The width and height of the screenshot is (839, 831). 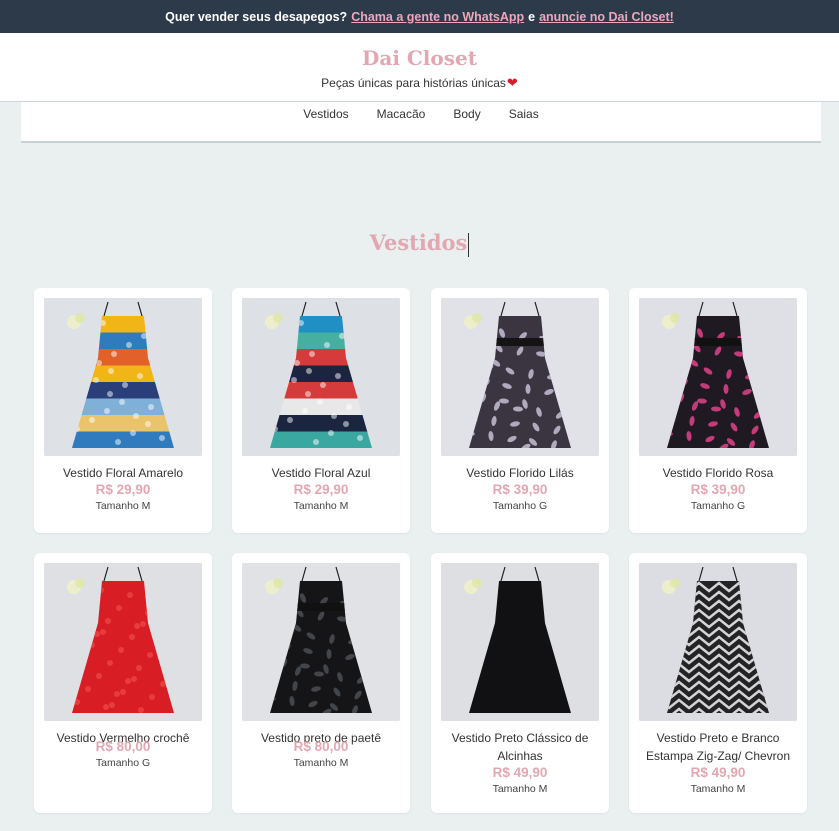 What do you see at coordinates (532, 16) in the screenshot?
I see `announcement-joiner: e` at bounding box center [532, 16].